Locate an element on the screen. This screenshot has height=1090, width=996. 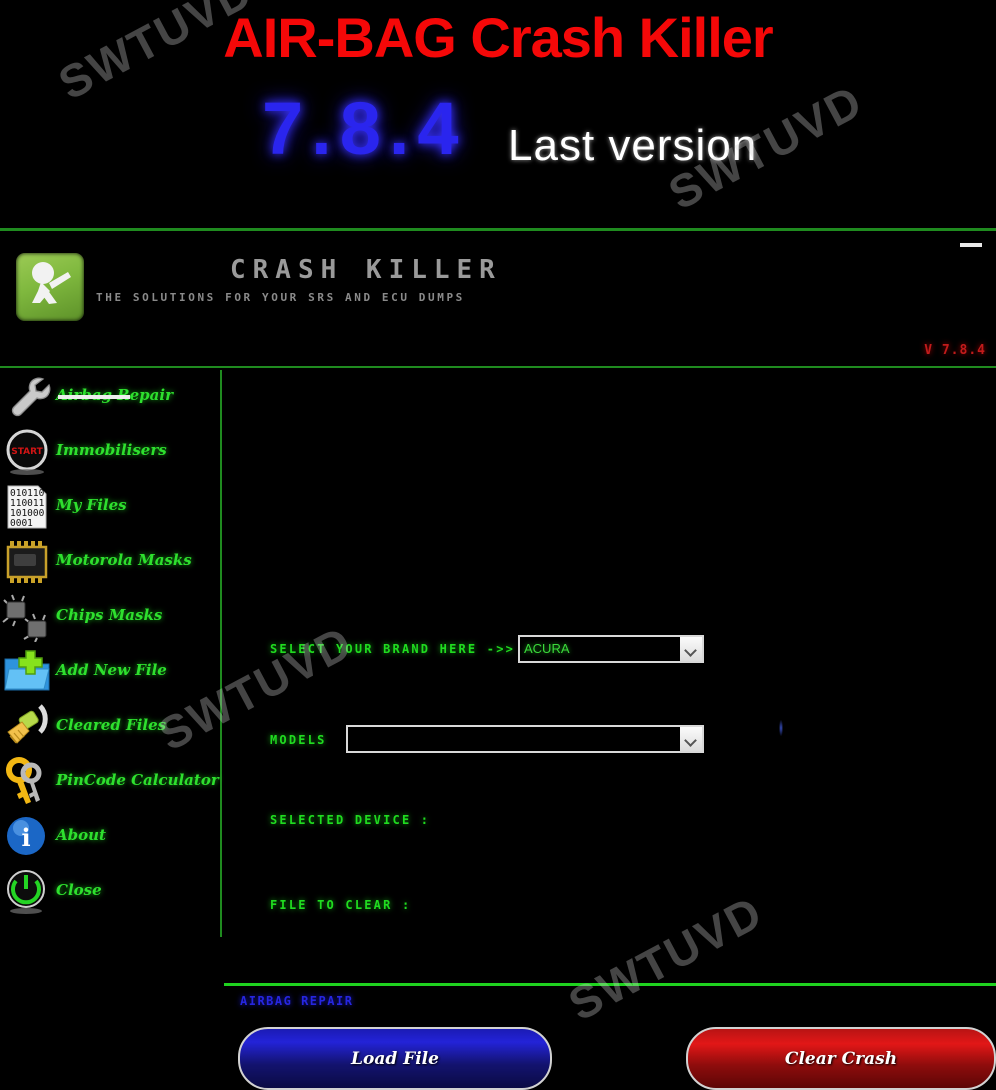
sidebar-item-close: Close is located at coordinates (110, 892).